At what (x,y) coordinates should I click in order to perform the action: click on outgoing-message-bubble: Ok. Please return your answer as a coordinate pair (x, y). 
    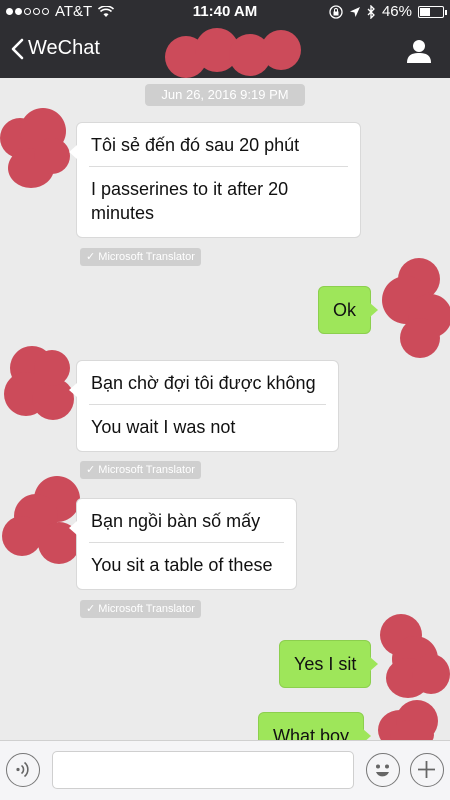
    Looking at the image, I should click on (348, 310).